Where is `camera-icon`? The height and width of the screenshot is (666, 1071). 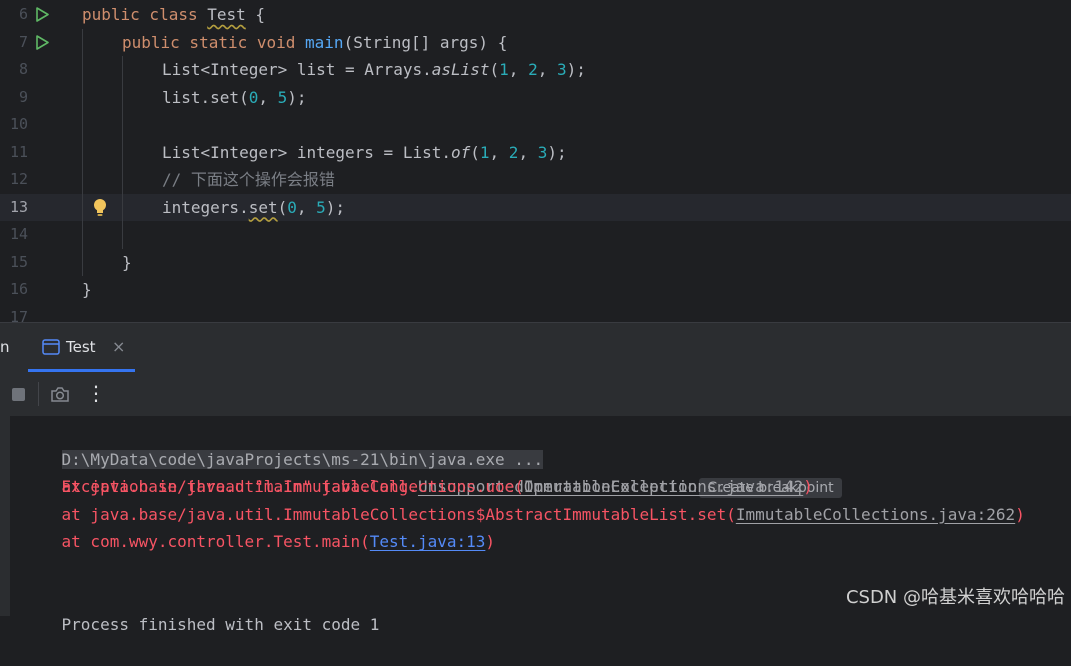 camera-icon is located at coordinates (60, 394).